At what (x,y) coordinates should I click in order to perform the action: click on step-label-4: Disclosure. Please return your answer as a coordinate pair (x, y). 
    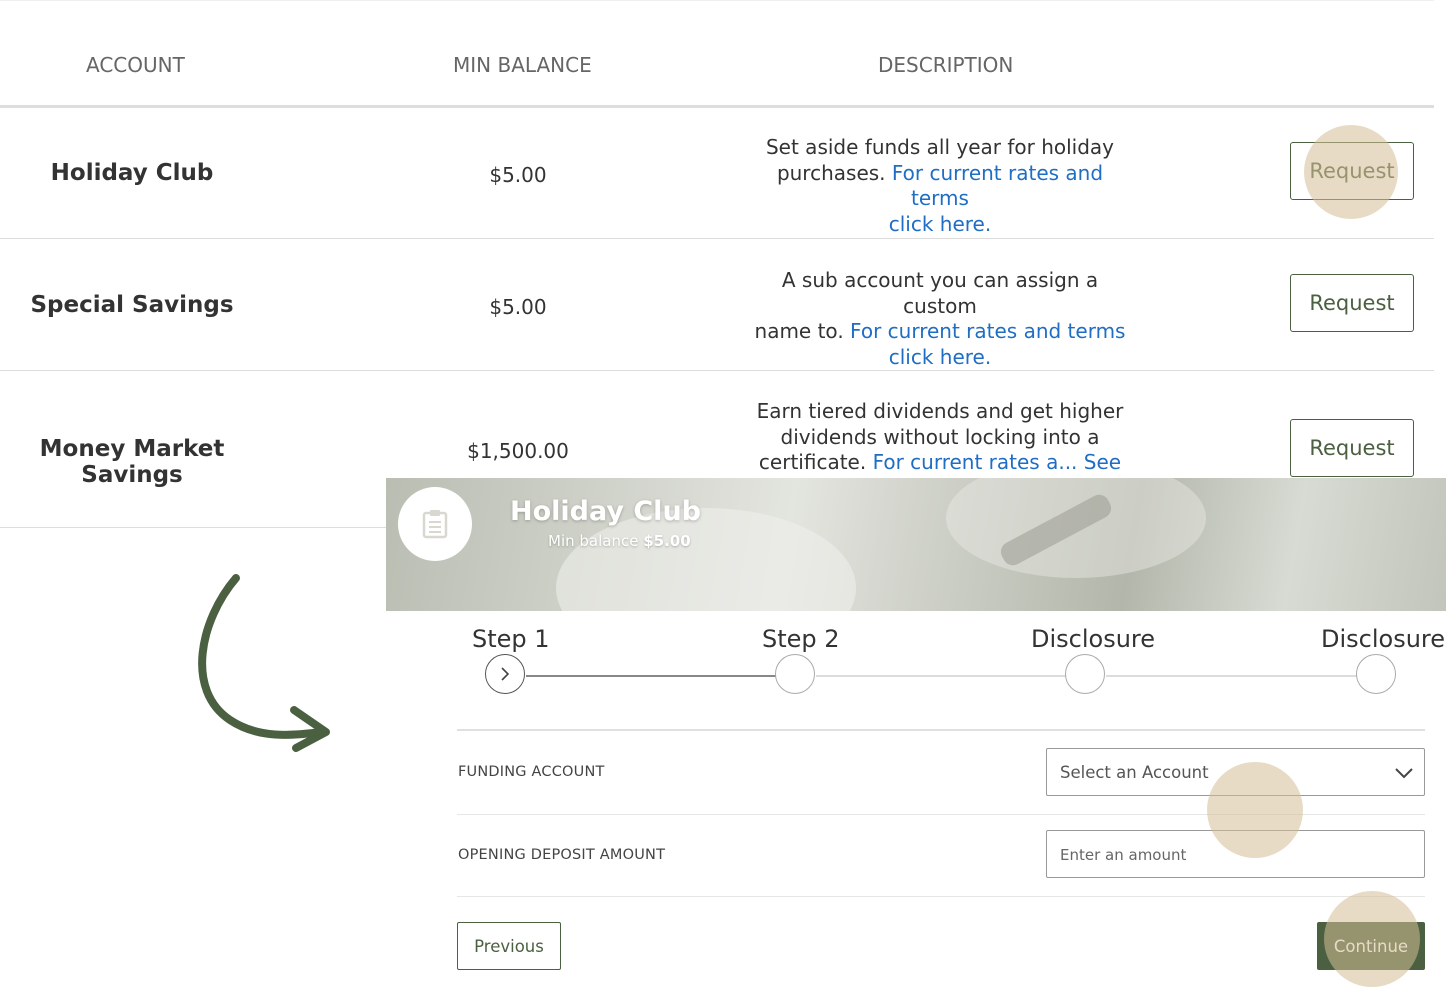
    Looking at the image, I should click on (1383, 639).